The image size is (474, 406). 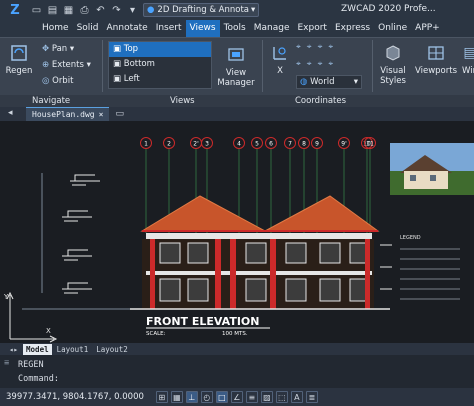 What do you see at coordinates (31, 365) in the screenshot?
I see `command-history: REGEN` at bounding box center [31, 365].